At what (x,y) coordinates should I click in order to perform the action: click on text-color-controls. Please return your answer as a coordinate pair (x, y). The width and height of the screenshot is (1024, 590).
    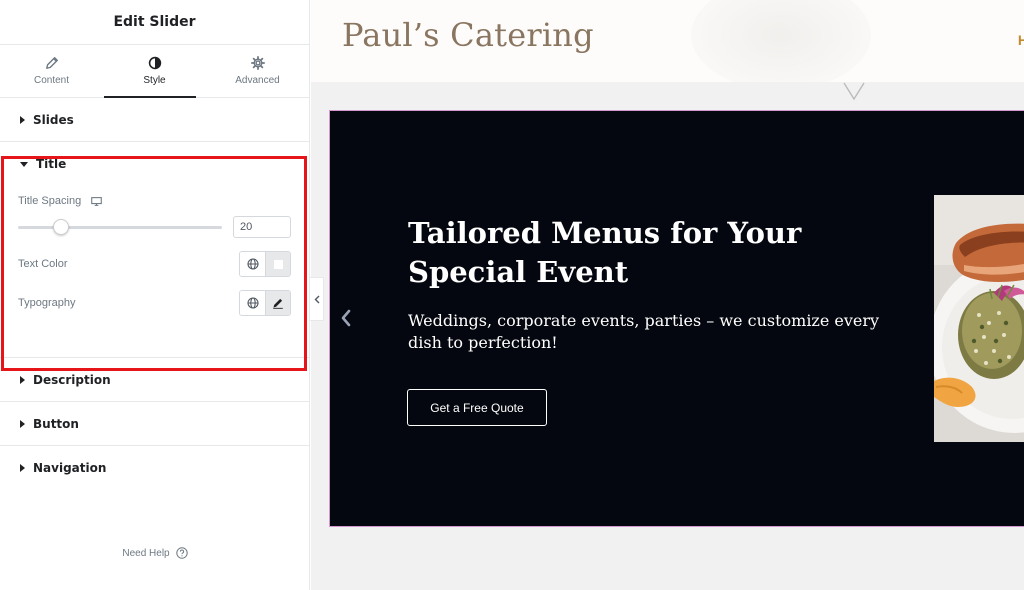
    Looking at the image, I should click on (265, 264).